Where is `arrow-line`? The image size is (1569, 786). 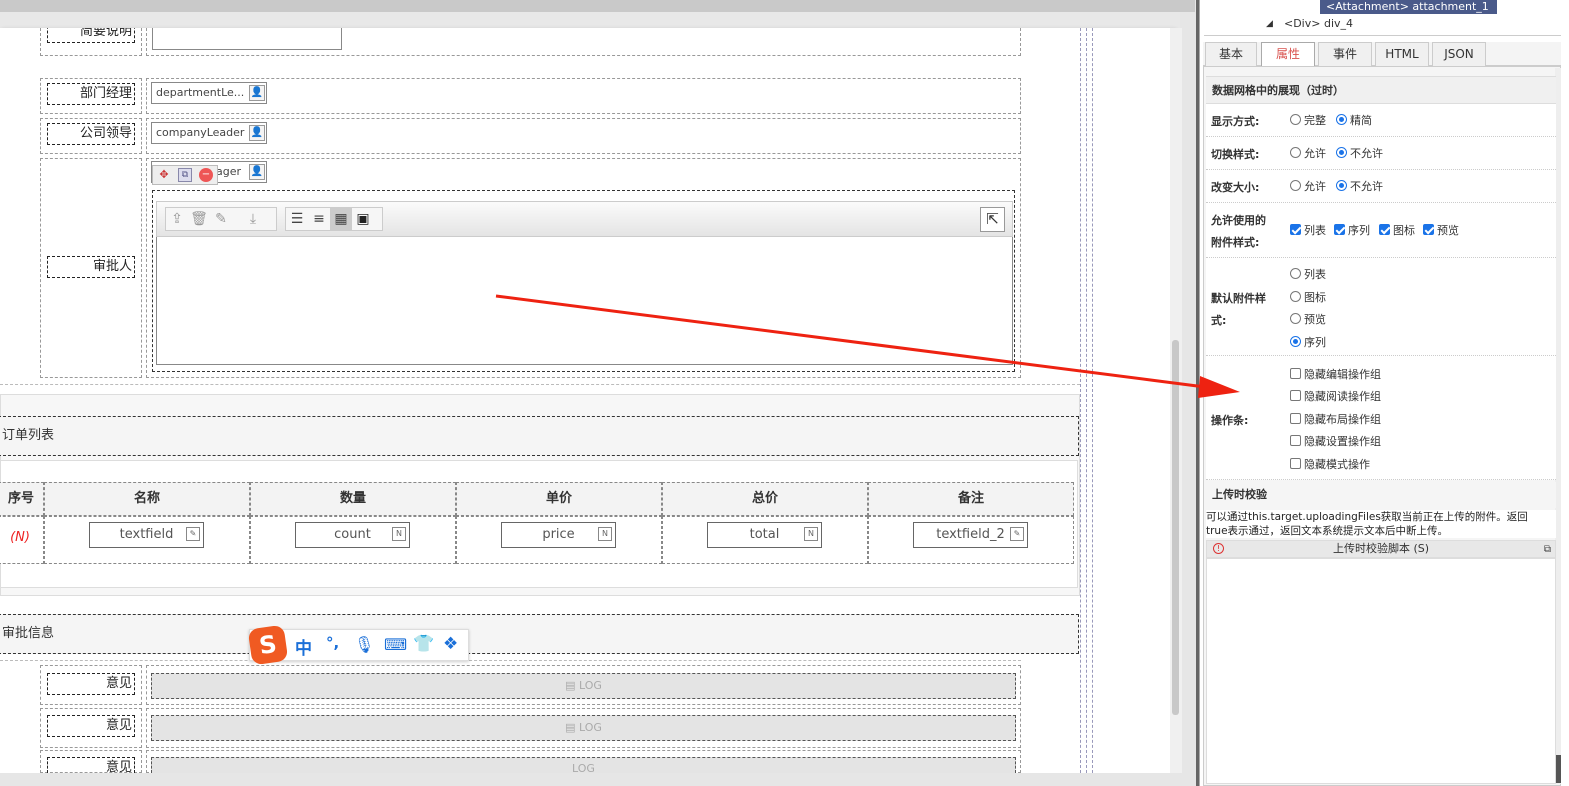 arrow-line is located at coordinates (850, 341).